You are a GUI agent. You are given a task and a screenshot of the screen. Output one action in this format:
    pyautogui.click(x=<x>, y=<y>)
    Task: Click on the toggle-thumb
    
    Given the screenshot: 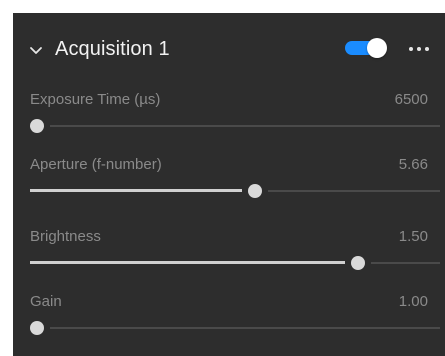 What is the action you would take?
    pyautogui.click(x=377, y=48)
    